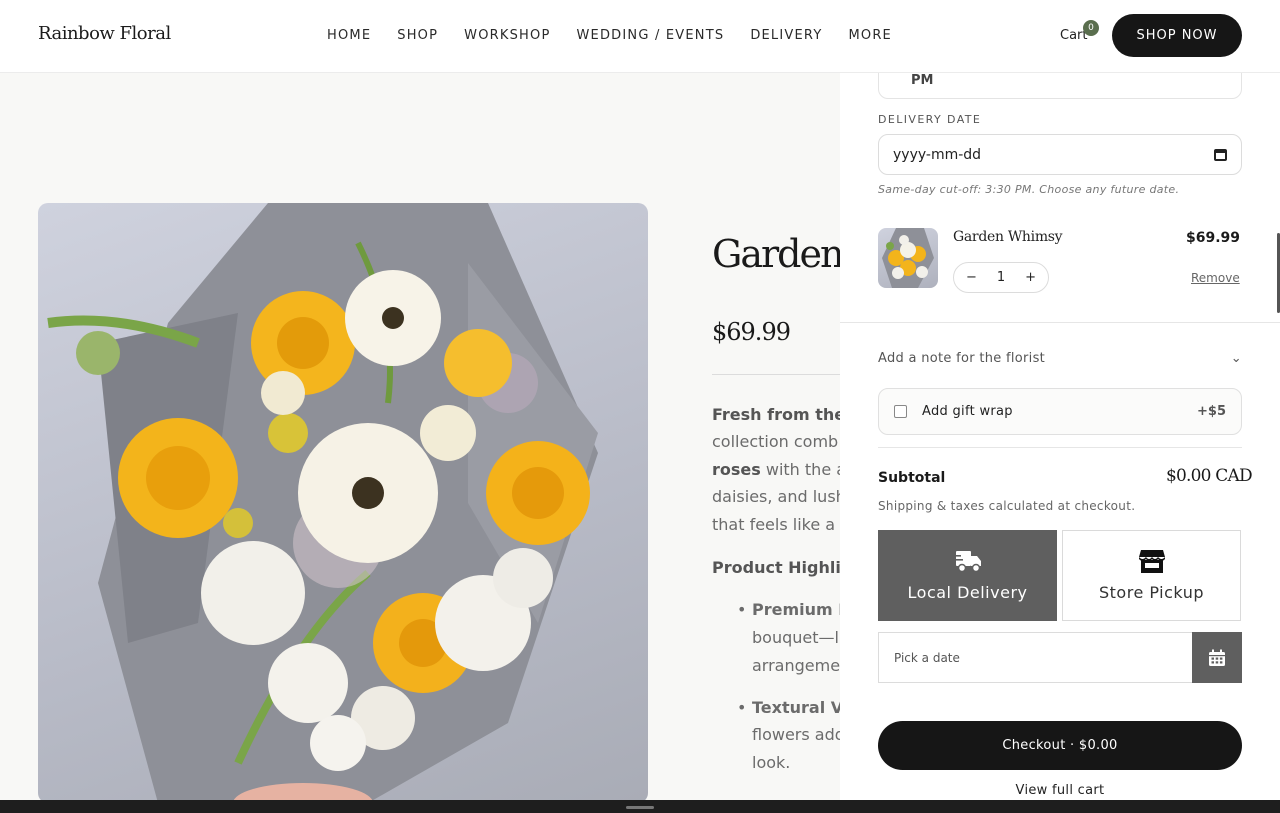 The height and width of the screenshot is (813, 1280). I want to click on delivery-date-input: yyyy-mm-dd, so click(1060, 154).